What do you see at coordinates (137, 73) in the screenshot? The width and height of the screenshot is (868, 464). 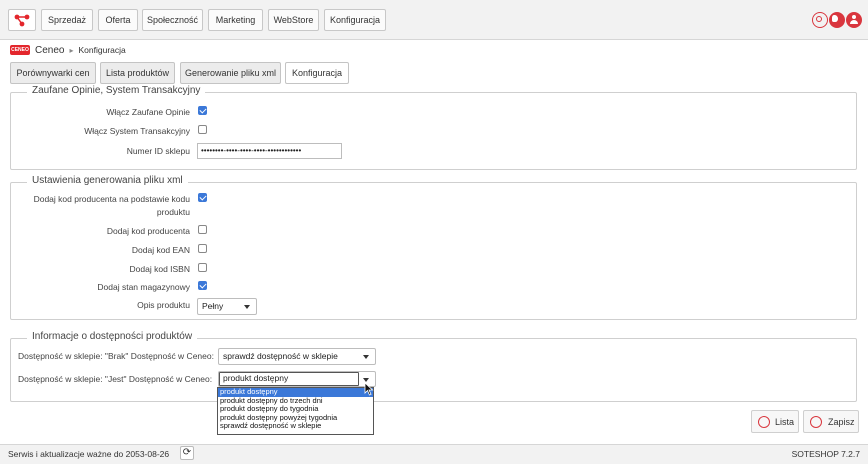 I see `tab-lista-produktow: Lista produktów` at bounding box center [137, 73].